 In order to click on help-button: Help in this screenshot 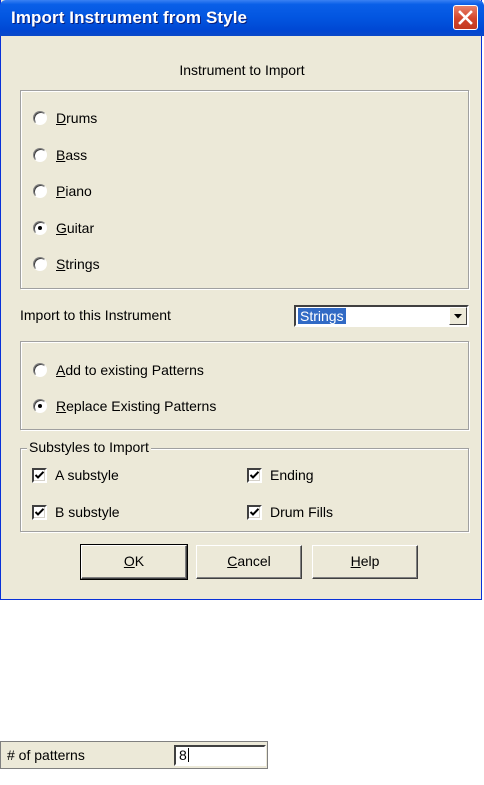, I will do `click(365, 562)`.